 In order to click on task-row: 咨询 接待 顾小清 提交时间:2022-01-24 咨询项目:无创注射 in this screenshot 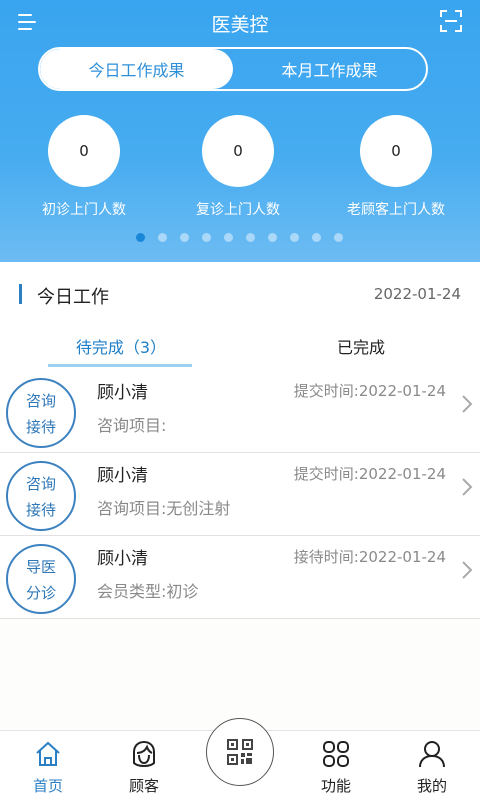, I will do `click(240, 494)`.